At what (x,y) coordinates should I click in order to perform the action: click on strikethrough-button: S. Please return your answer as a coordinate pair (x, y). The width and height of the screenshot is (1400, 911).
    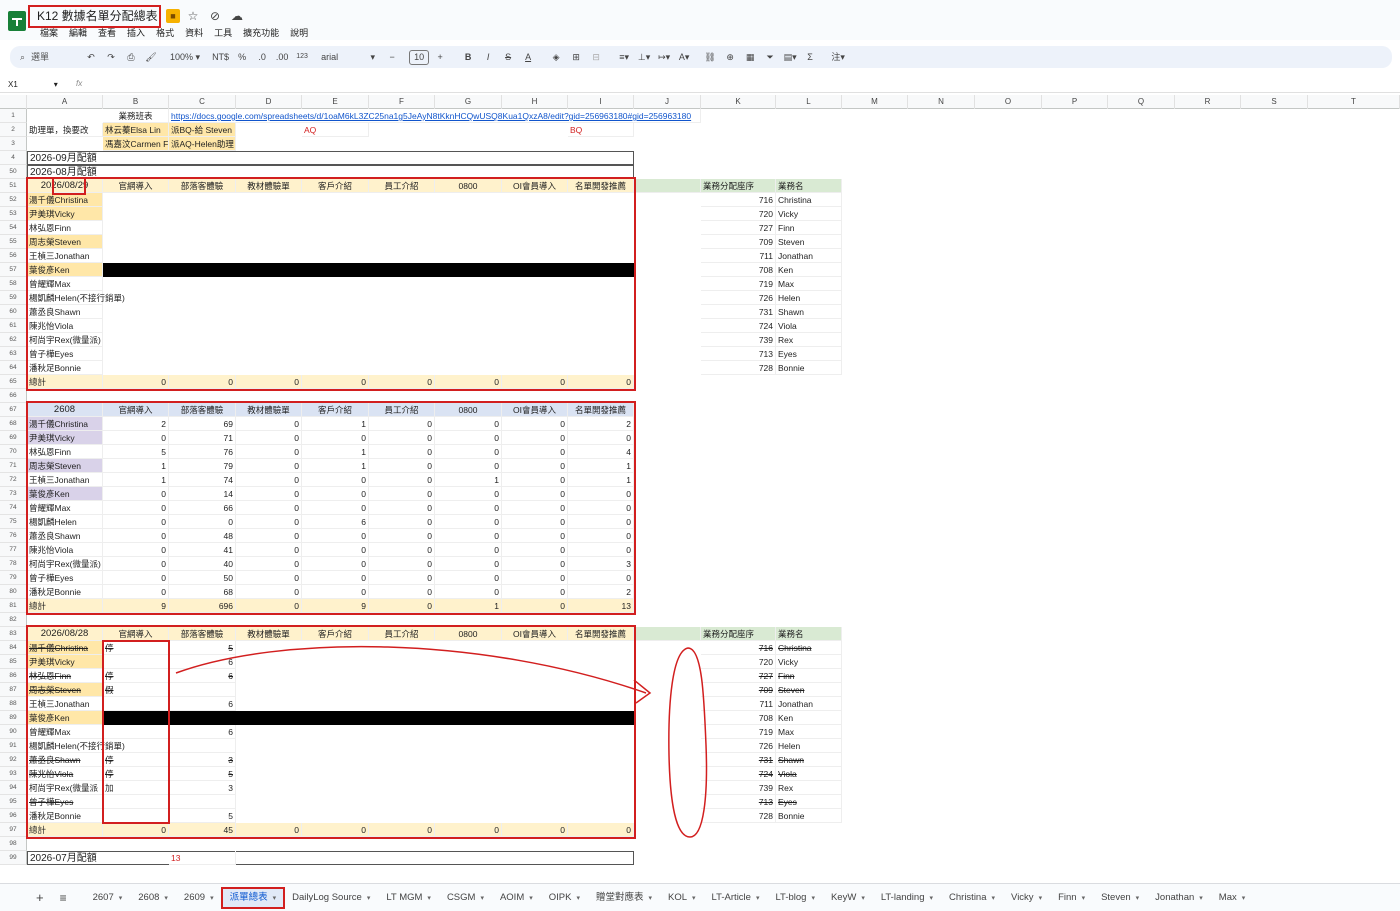
    Looking at the image, I should click on (508, 57).